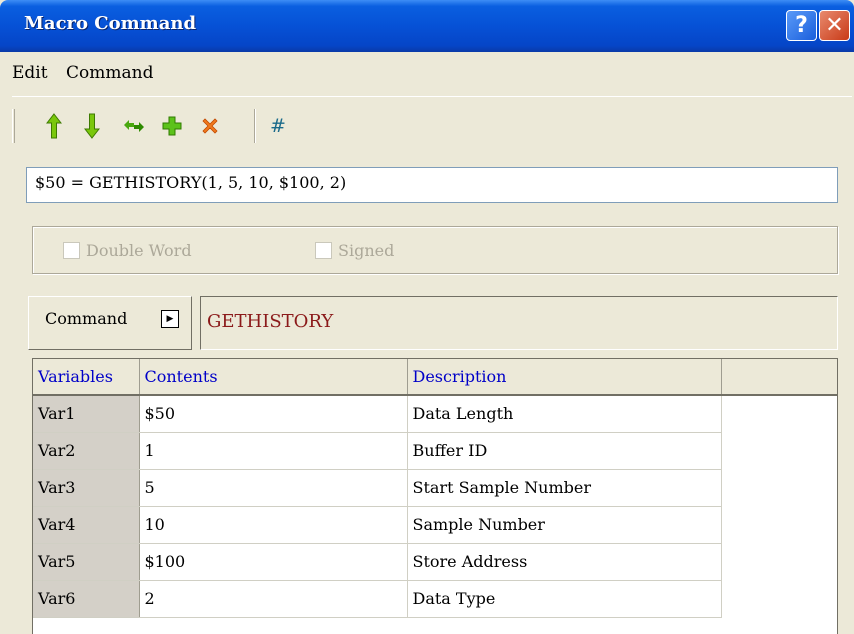 The height and width of the screenshot is (634, 854). What do you see at coordinates (273, 562) in the screenshot?
I see `row-content: $100` at bounding box center [273, 562].